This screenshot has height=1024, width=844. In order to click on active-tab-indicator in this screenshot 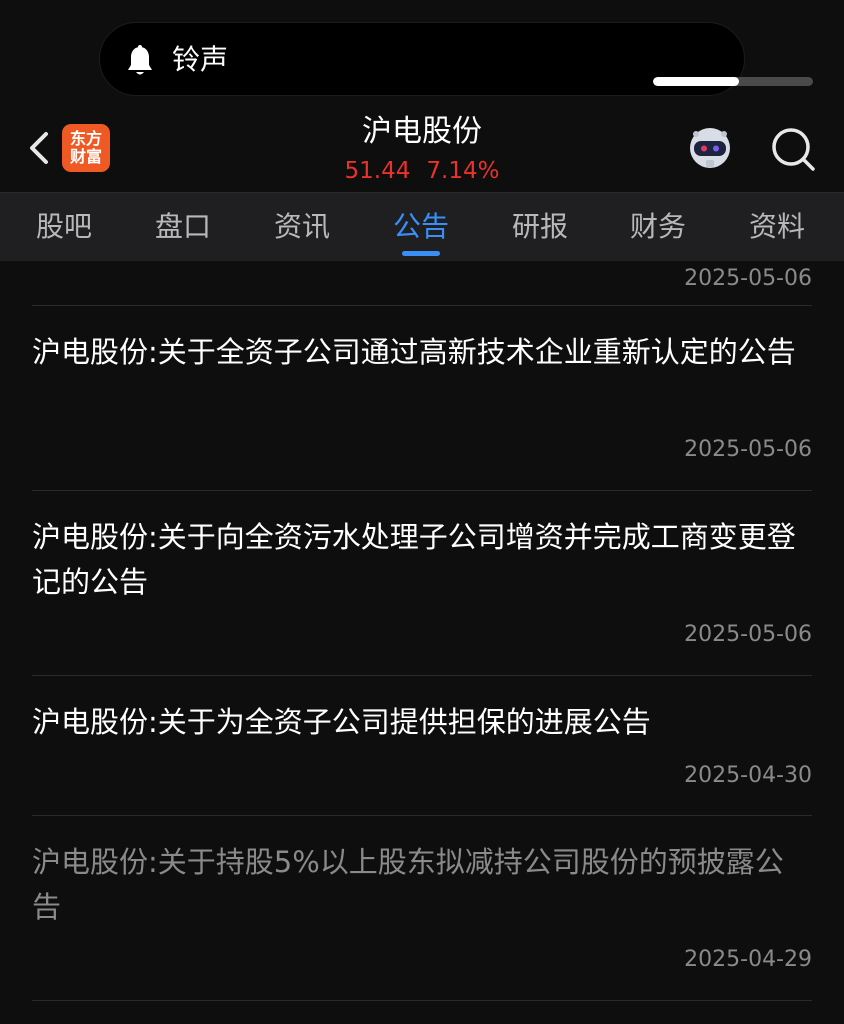, I will do `click(421, 253)`.